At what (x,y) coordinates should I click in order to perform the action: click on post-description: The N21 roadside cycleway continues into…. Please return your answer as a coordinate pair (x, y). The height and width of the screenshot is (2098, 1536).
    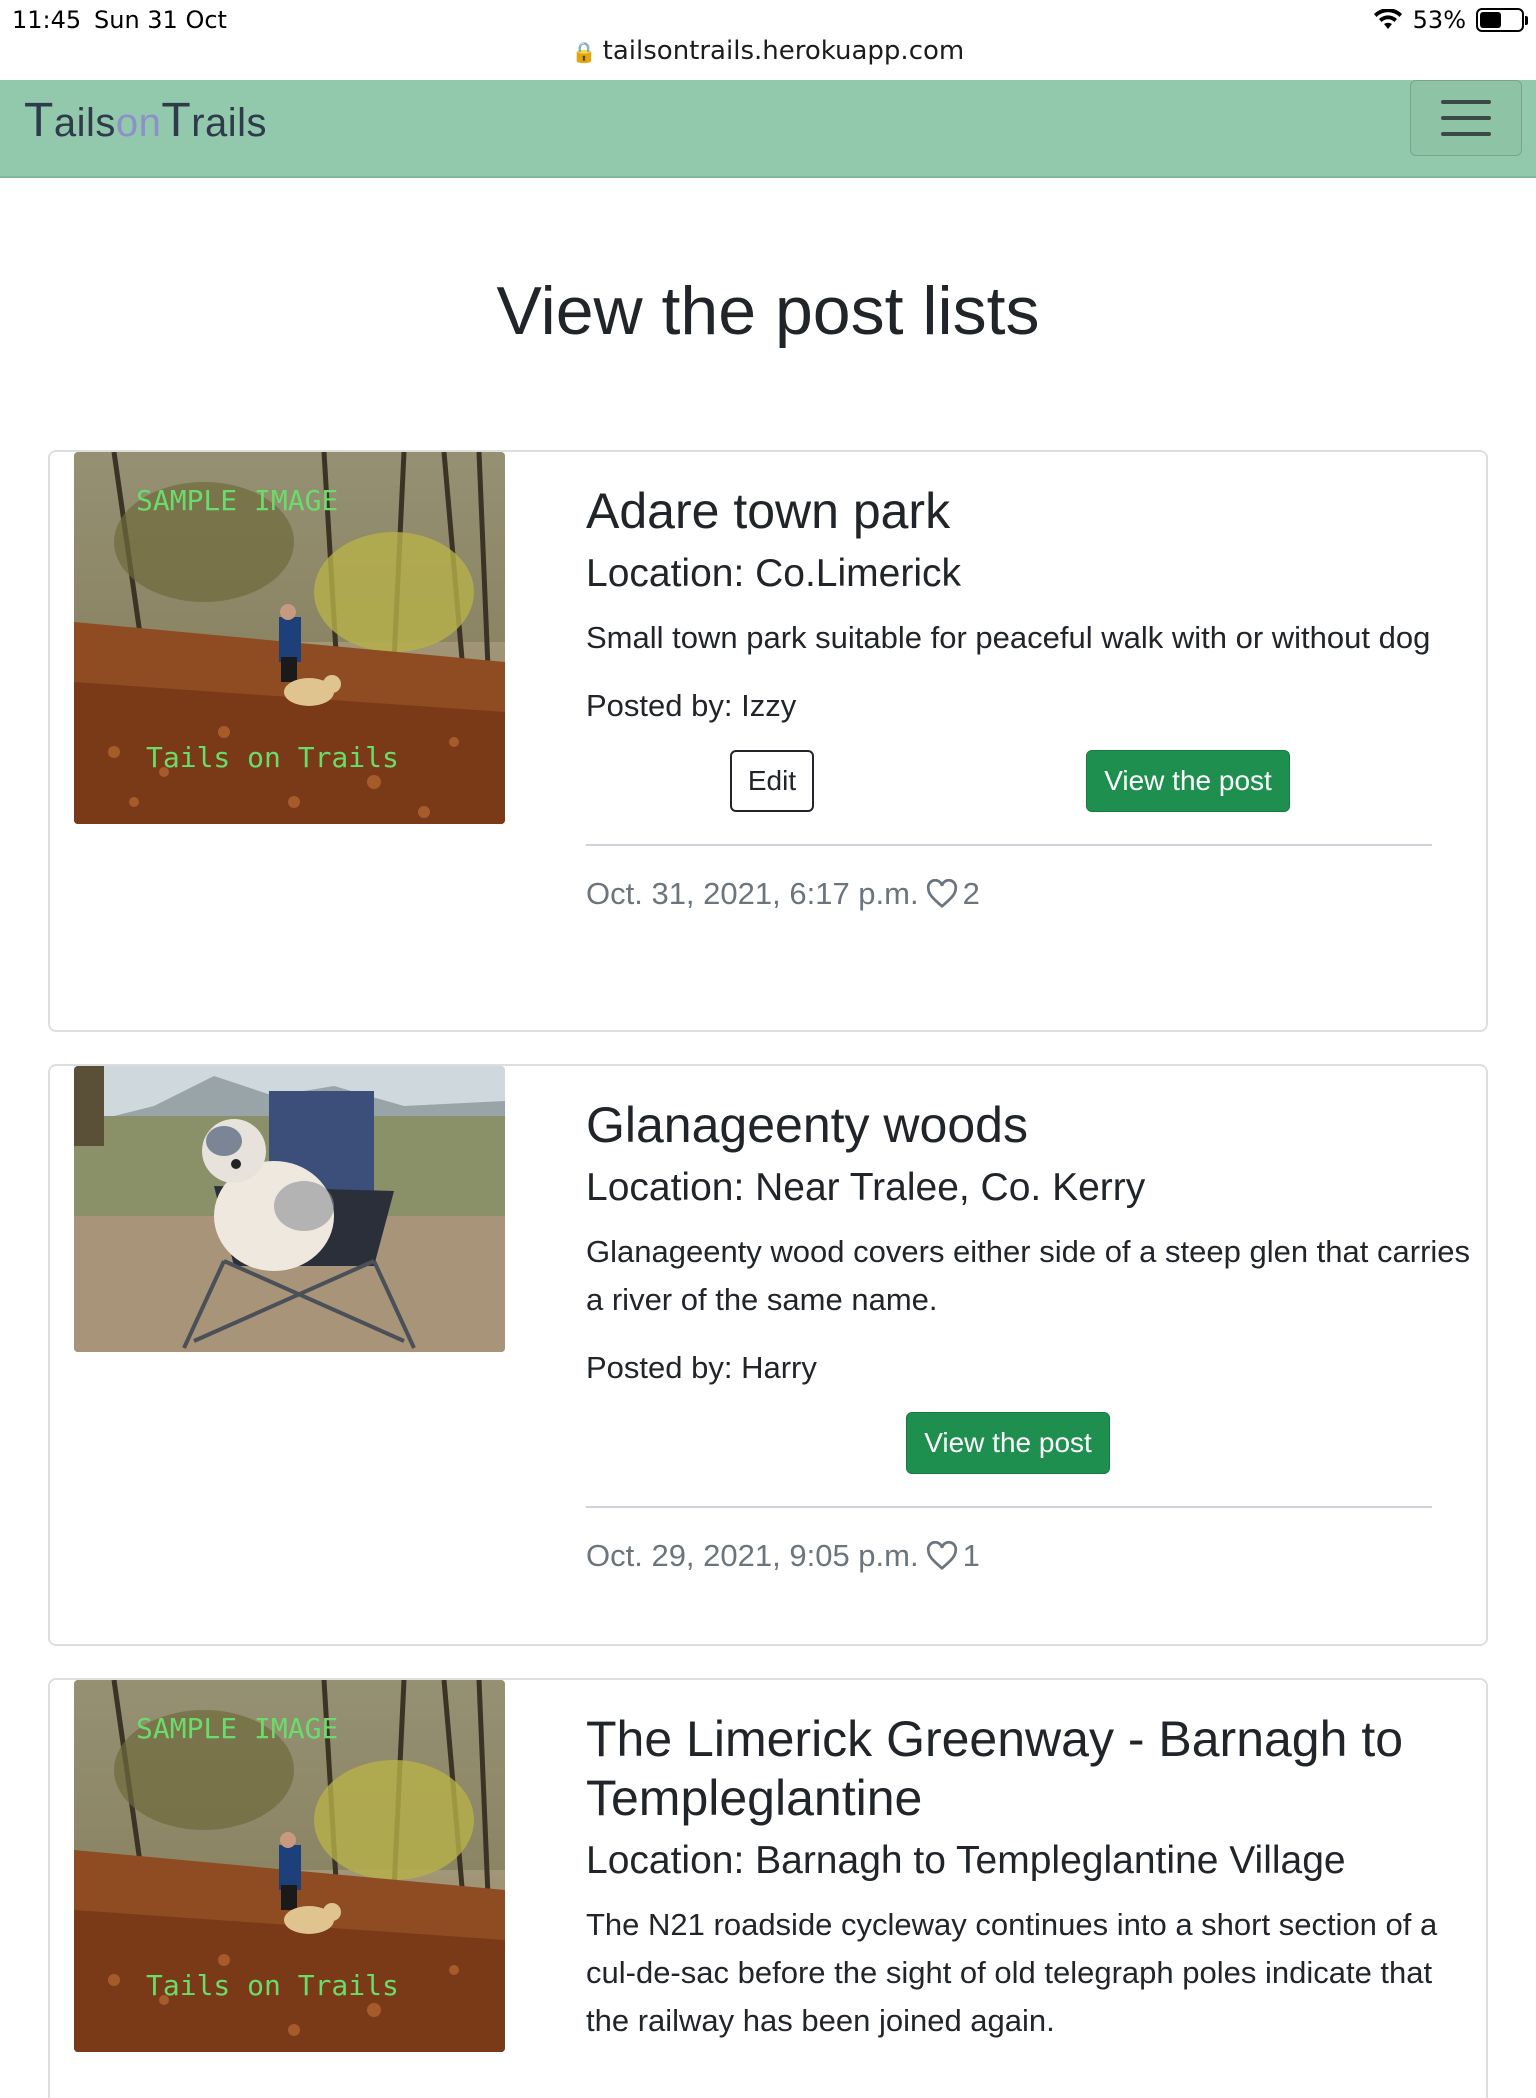
    Looking at the image, I should click on (1012, 1972).